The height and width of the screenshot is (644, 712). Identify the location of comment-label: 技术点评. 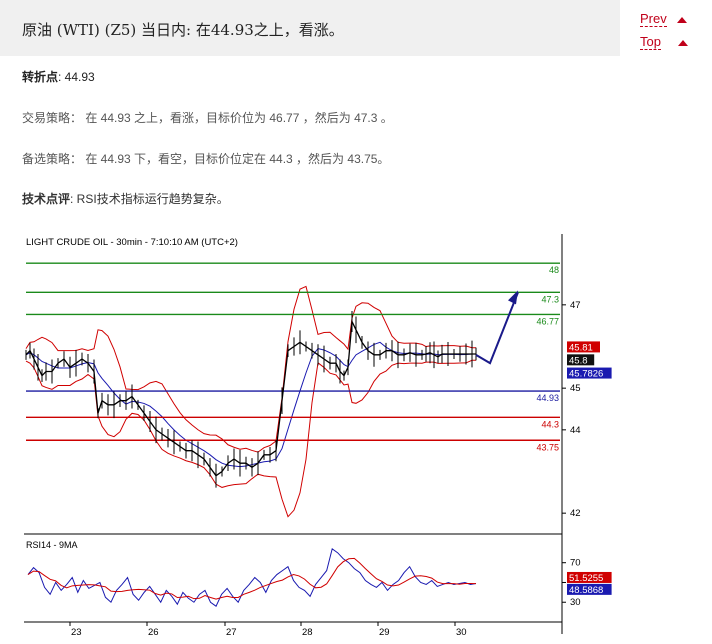
(46, 199).